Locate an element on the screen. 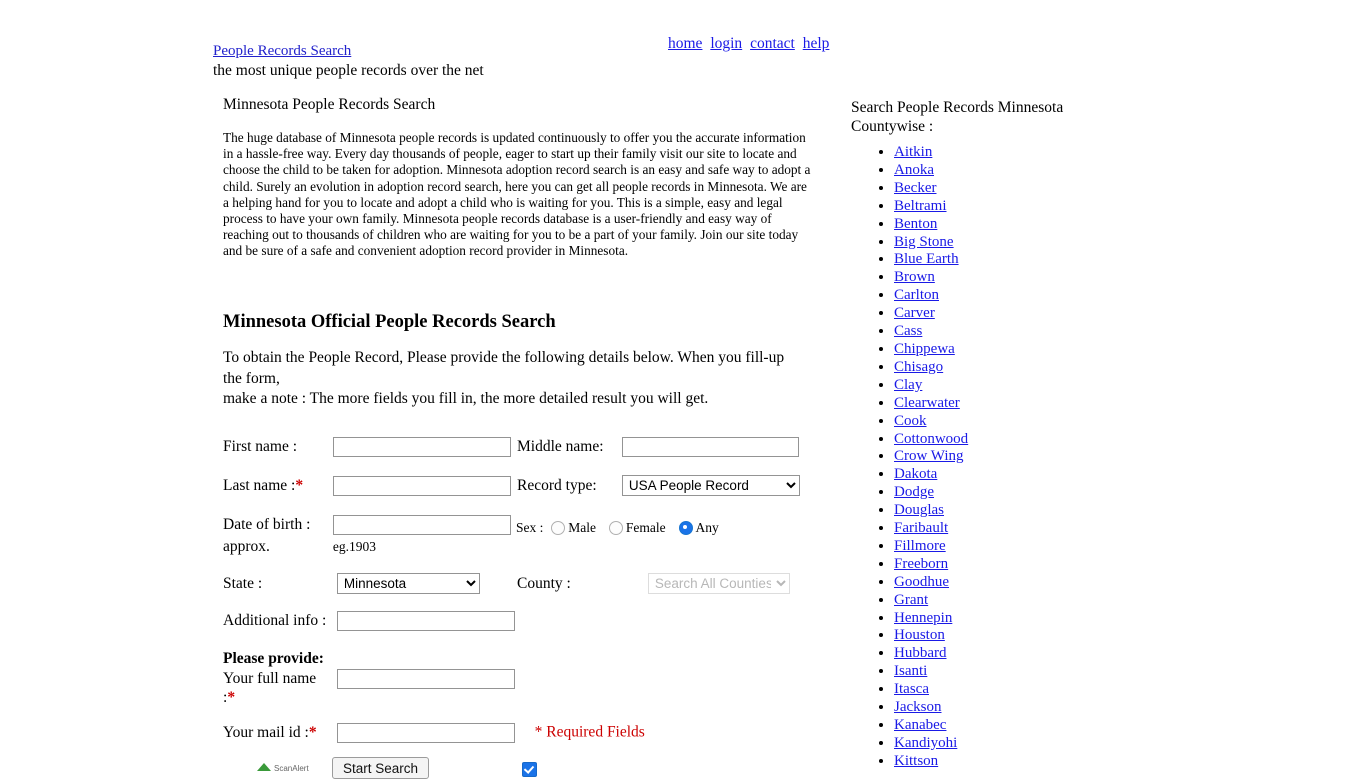 This screenshot has width=1366, height=779. county-link-chippewa: Chippewa is located at coordinates (924, 349).